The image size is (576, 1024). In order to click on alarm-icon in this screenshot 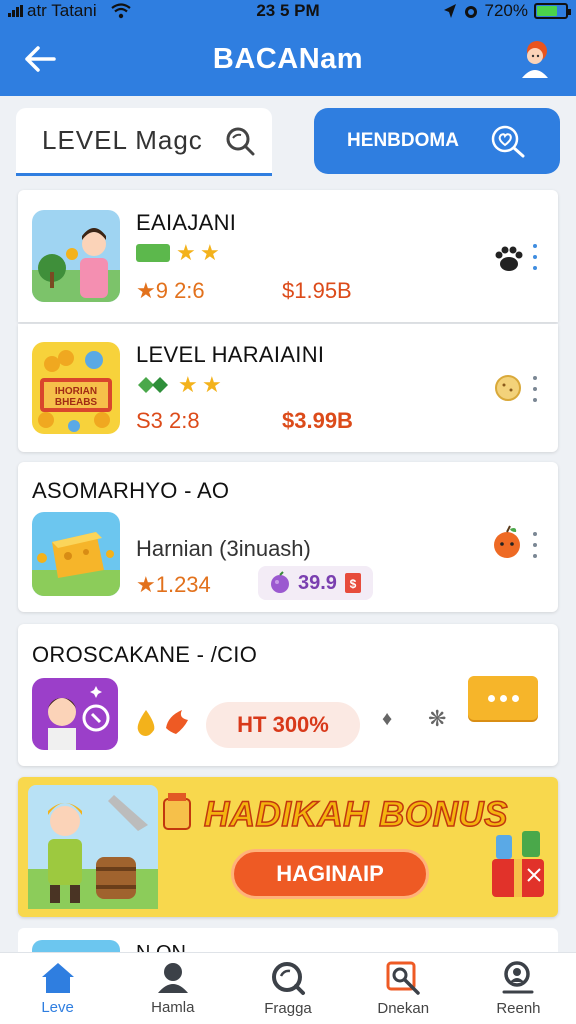, I will do `click(470, 12)`.